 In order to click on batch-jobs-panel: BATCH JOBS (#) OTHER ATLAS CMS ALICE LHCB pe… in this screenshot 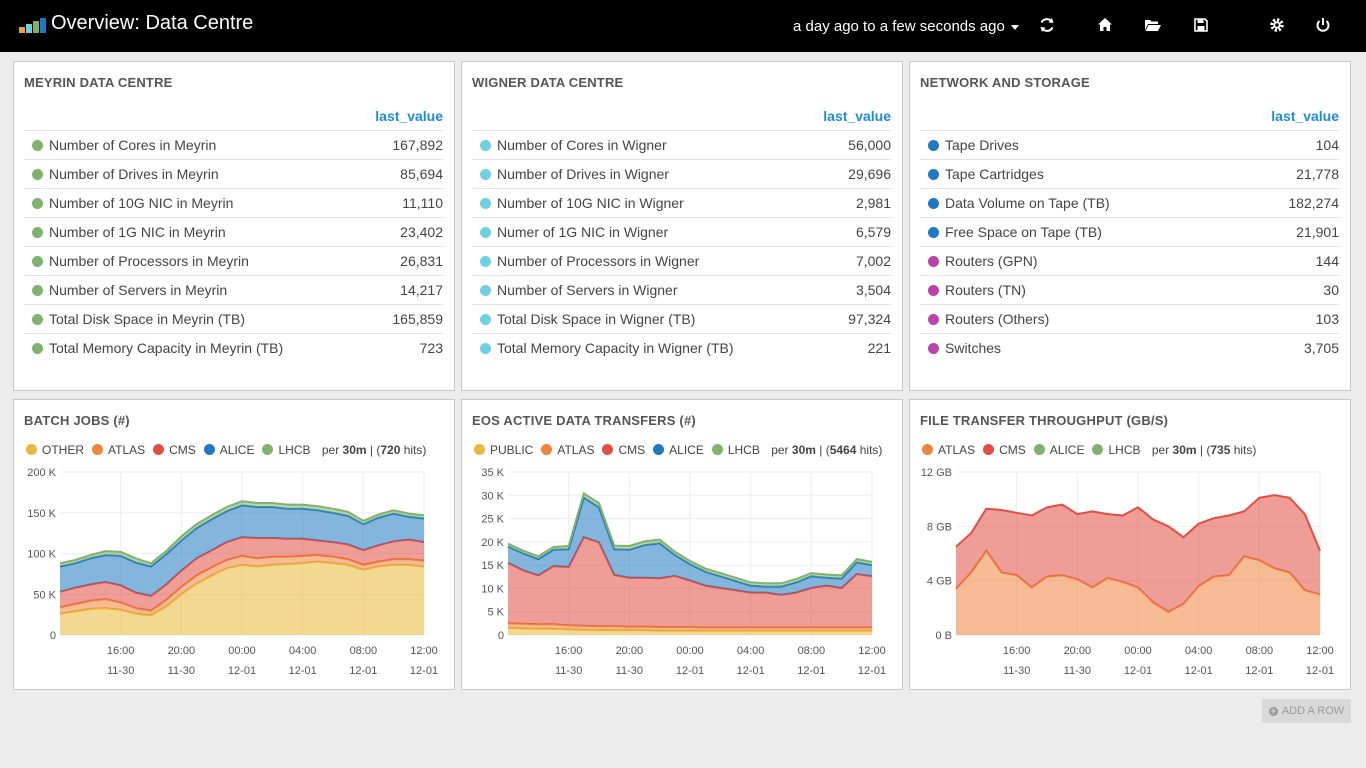, I will do `click(234, 544)`.